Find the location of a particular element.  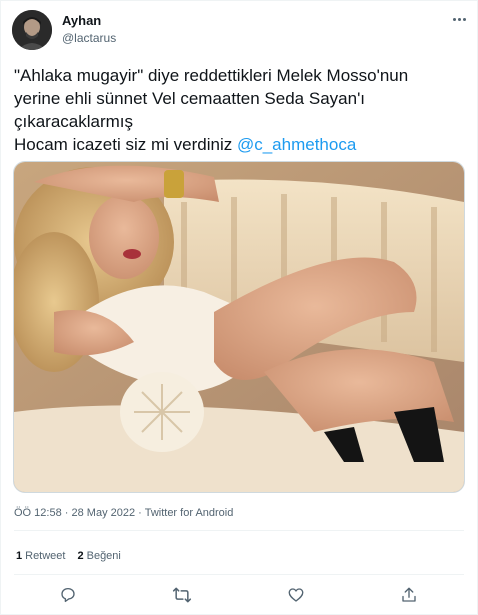

likes-stat: 2 Beğeni is located at coordinates (98, 556).